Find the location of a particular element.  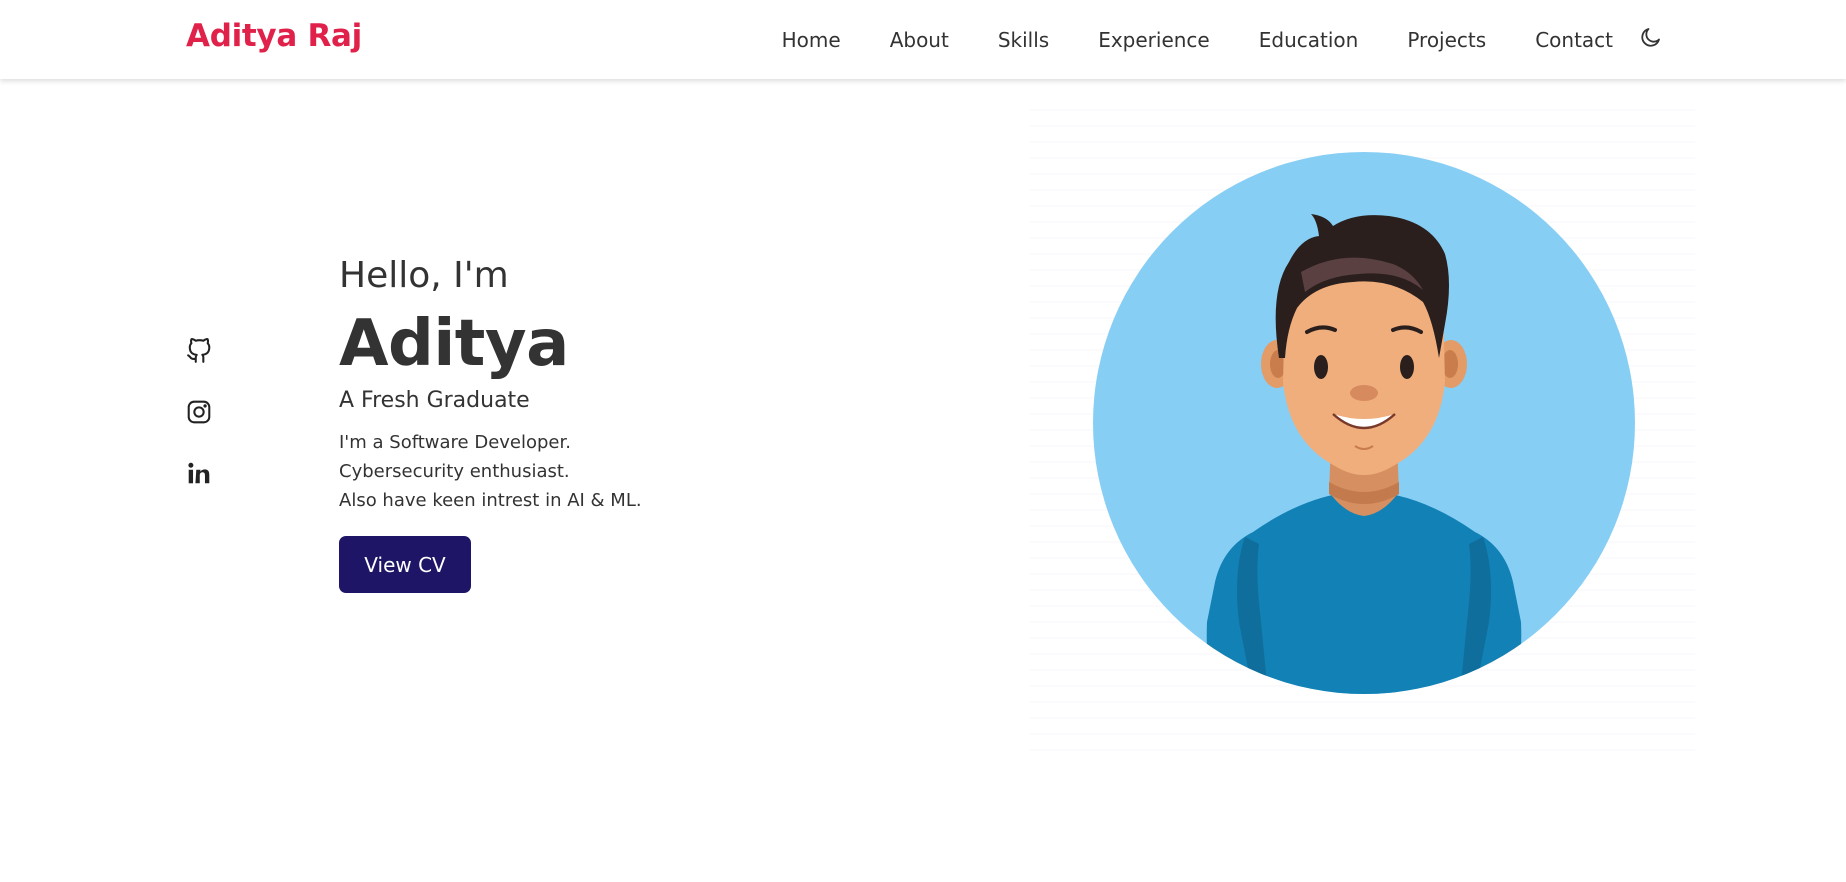

github-icon is located at coordinates (199, 350).